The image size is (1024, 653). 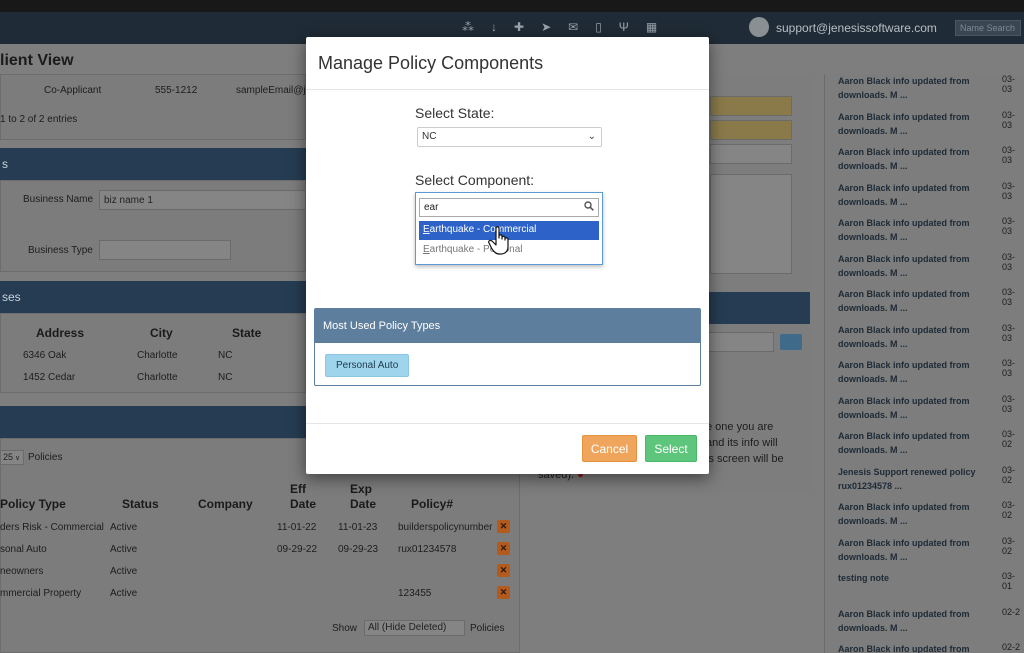 What do you see at coordinates (791, 342) in the screenshot?
I see `middle-panel-button` at bounding box center [791, 342].